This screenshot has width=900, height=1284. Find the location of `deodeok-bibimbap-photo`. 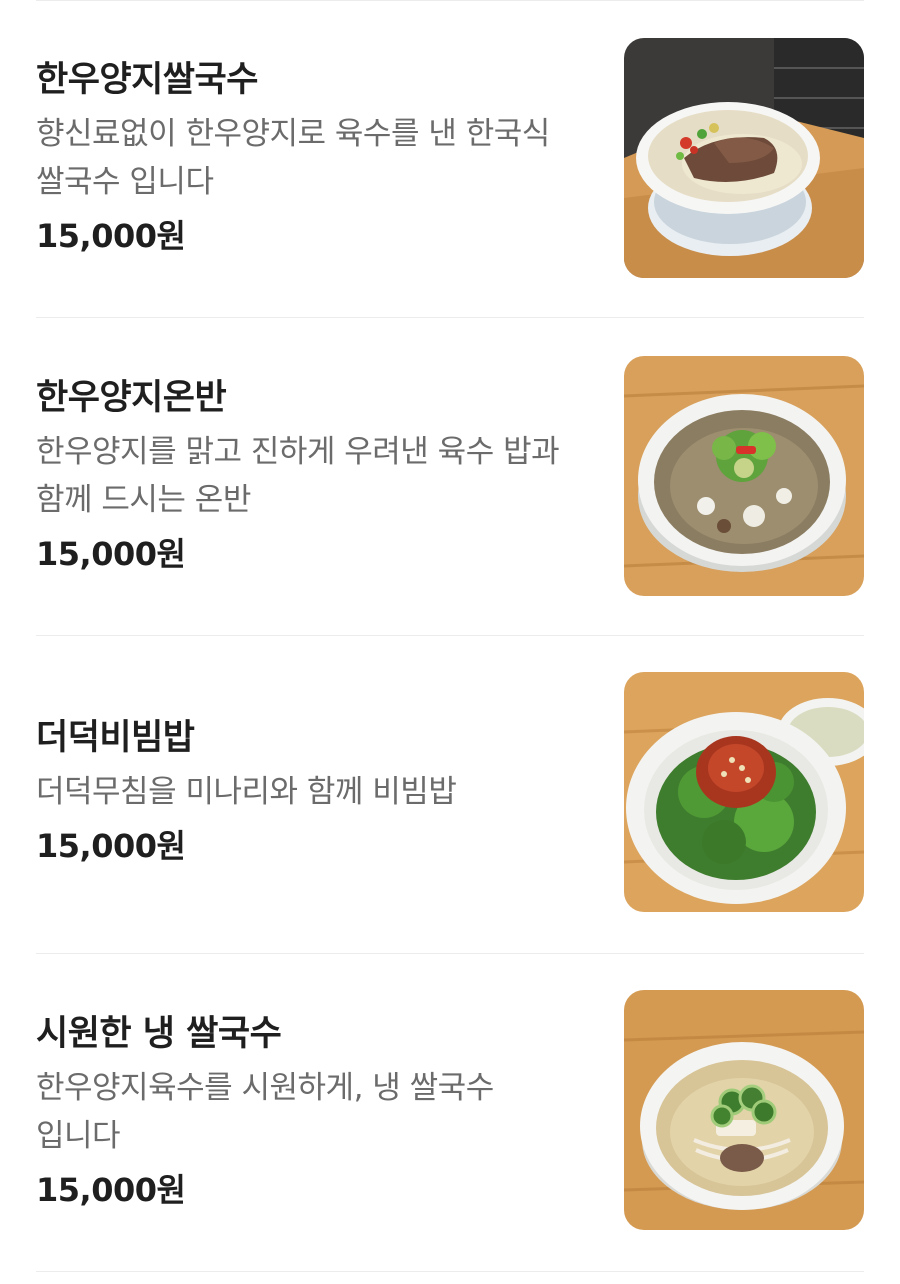

deodeok-bibimbap-photo is located at coordinates (744, 792).